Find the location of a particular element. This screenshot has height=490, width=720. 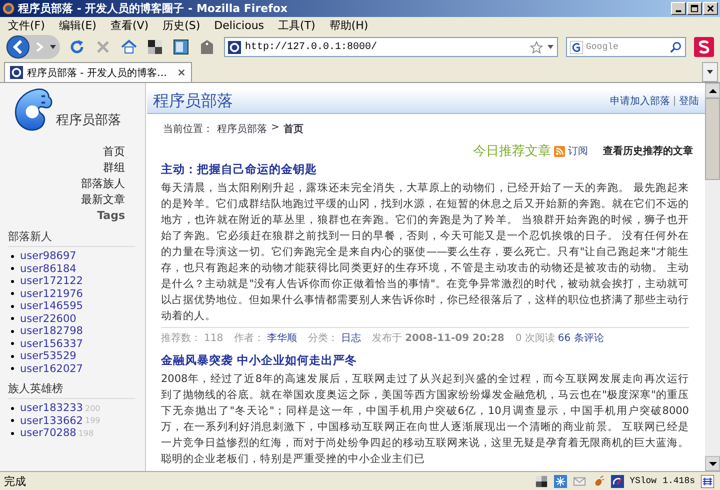

nav-link: 部落族人 is located at coordinates (103, 184).